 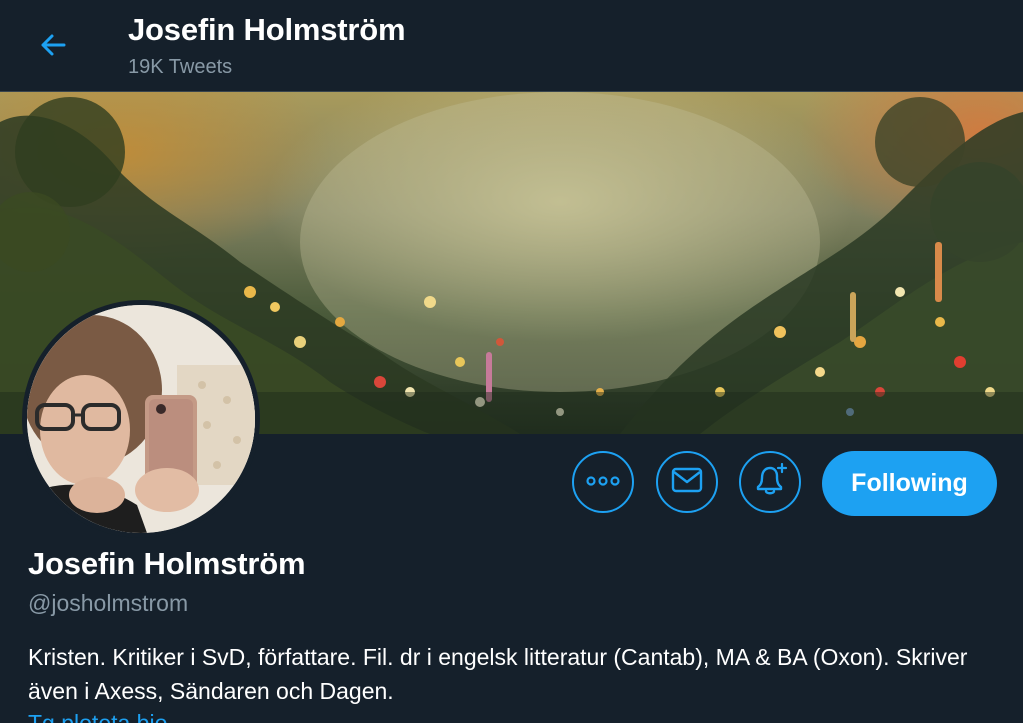 I want to click on back-button, so click(x=53, y=47).